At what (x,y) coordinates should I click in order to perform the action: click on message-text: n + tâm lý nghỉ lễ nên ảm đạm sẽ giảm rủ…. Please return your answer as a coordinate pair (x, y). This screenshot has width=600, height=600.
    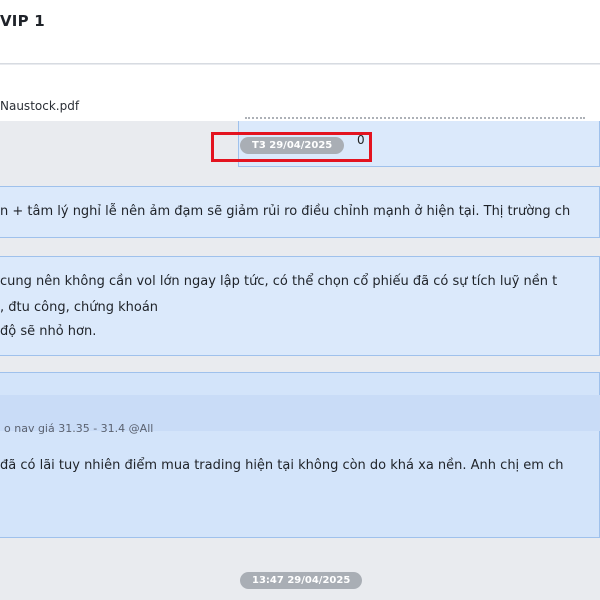
    Looking at the image, I should click on (285, 211).